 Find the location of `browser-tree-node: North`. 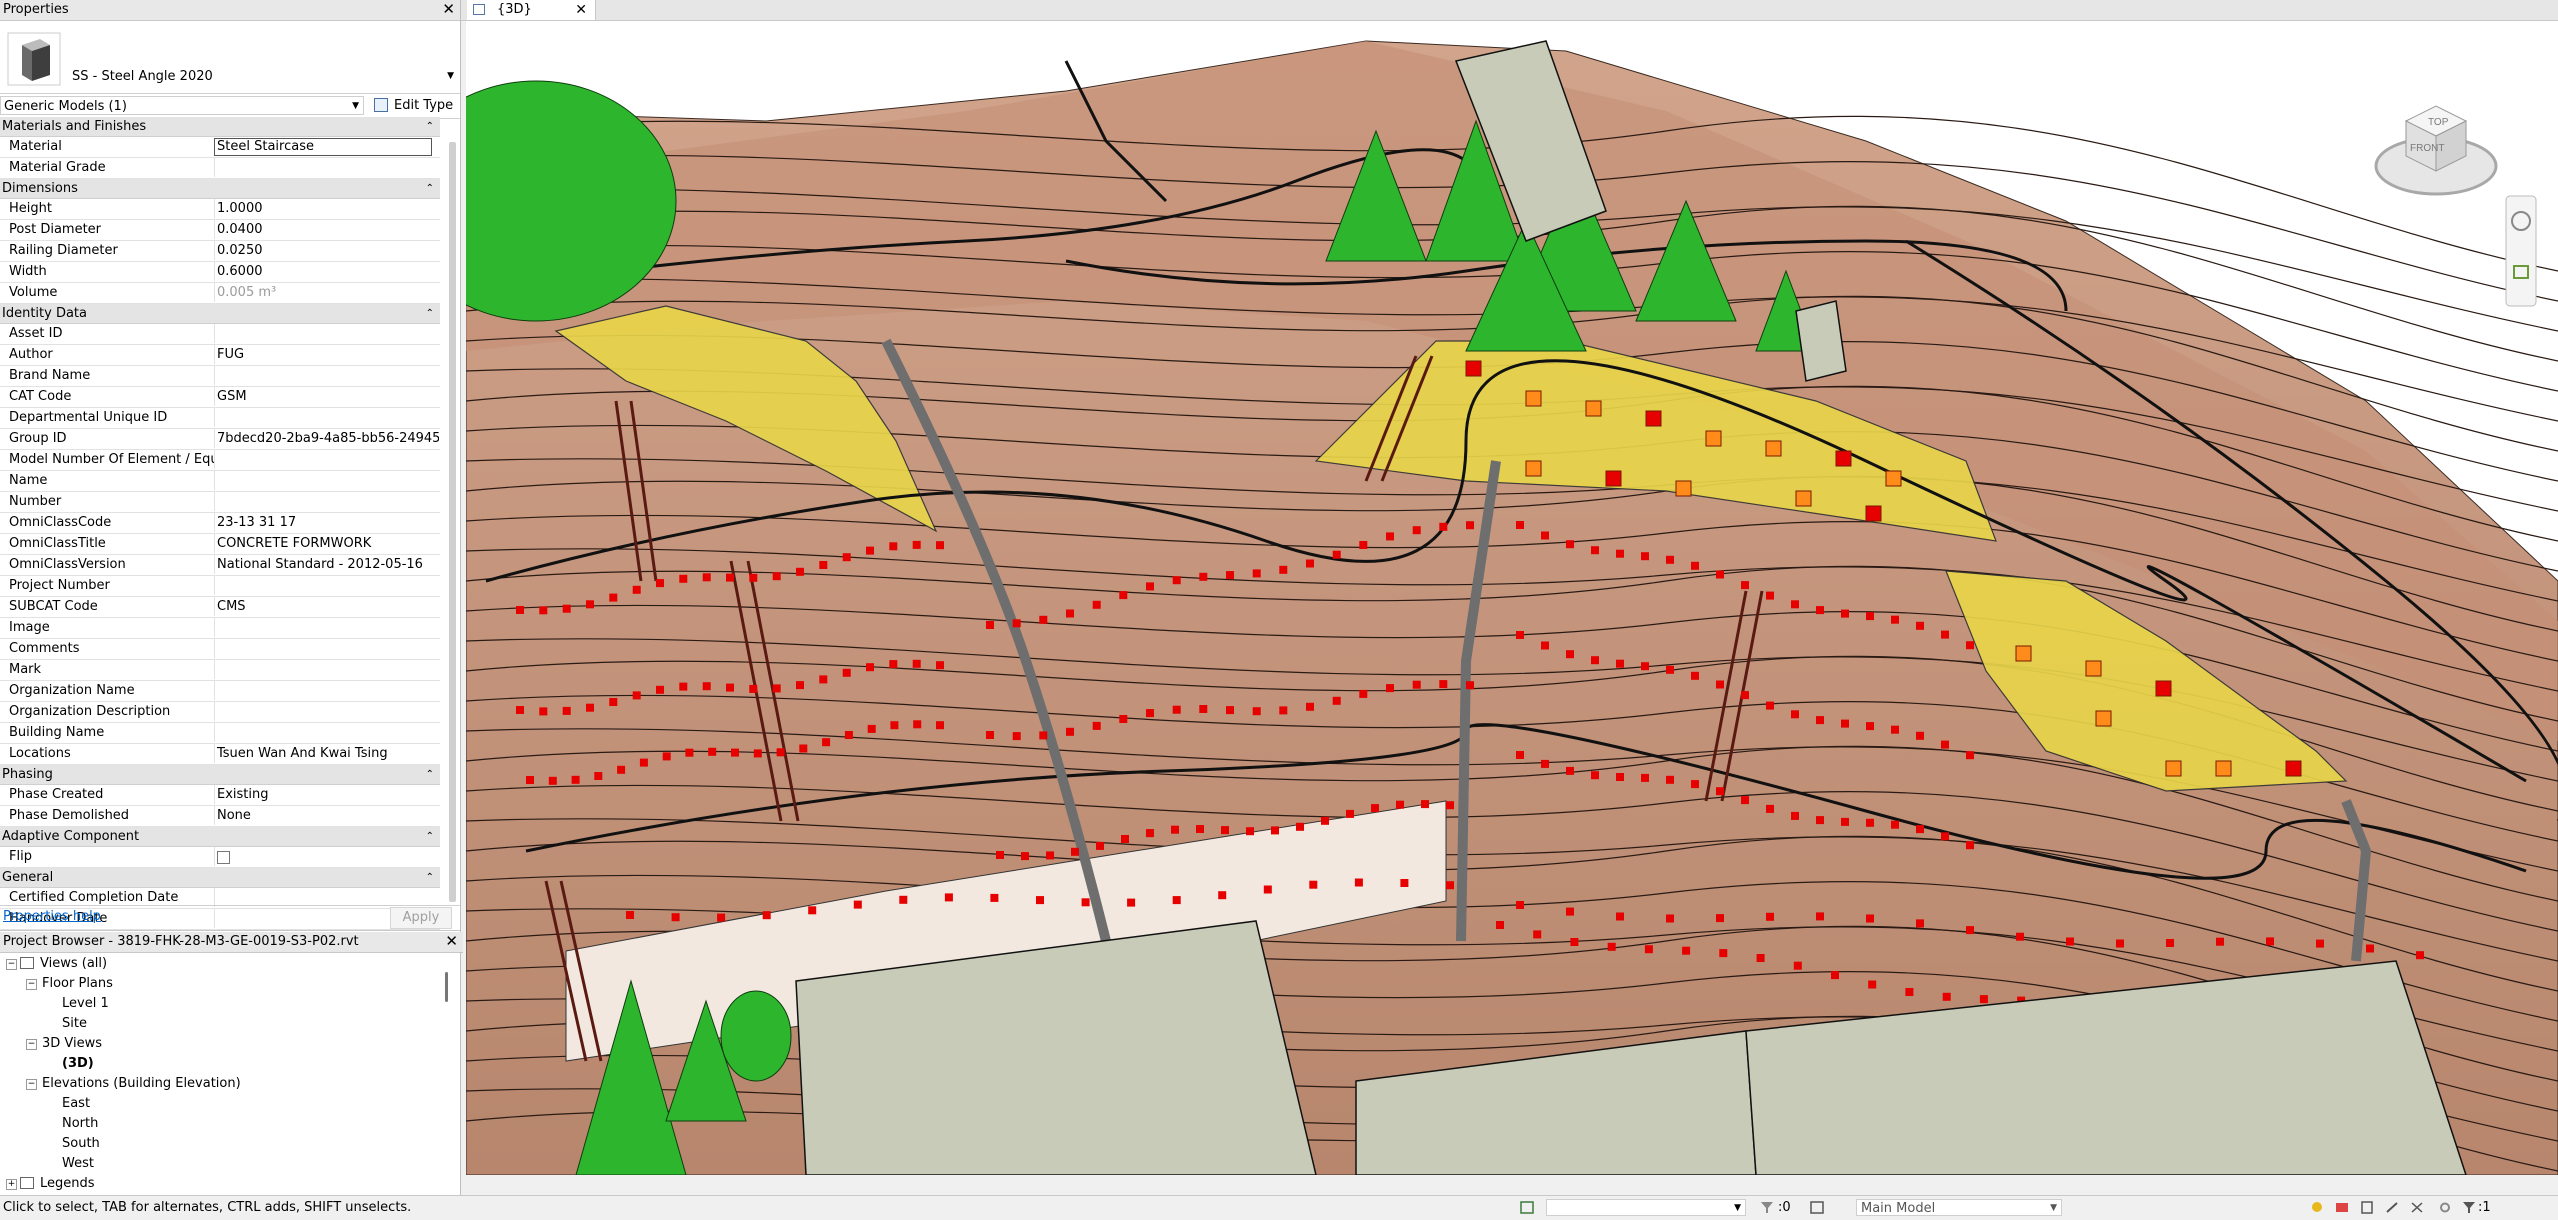

browser-tree-node: North is located at coordinates (230, 1124).